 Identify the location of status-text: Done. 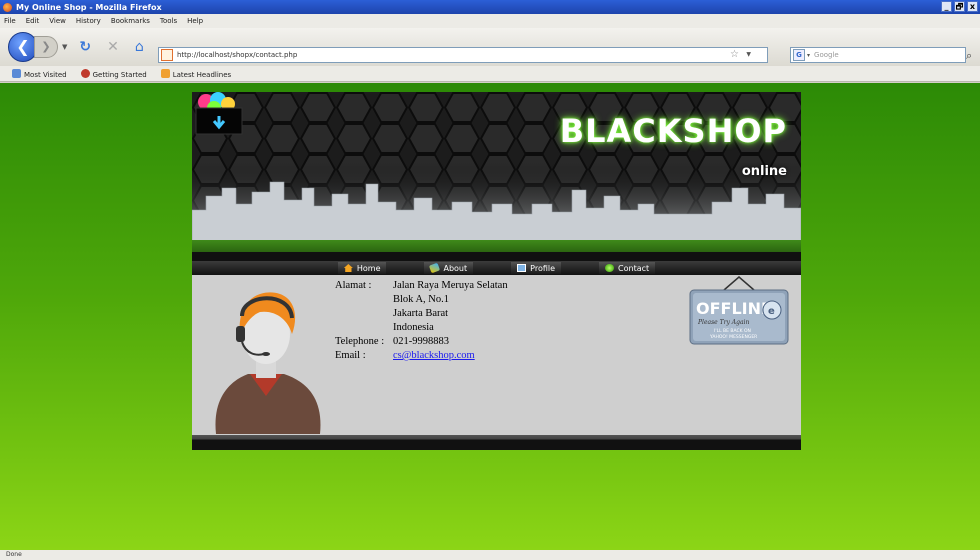
(14, 554).